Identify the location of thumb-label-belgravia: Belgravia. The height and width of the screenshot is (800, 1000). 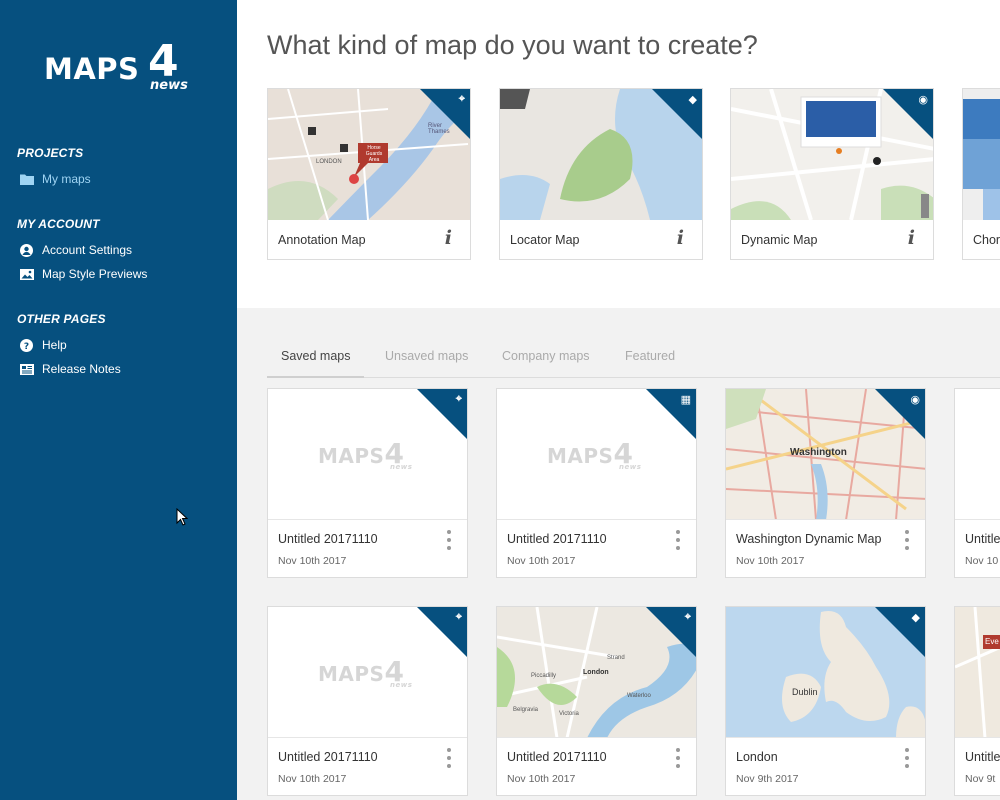
(526, 710).